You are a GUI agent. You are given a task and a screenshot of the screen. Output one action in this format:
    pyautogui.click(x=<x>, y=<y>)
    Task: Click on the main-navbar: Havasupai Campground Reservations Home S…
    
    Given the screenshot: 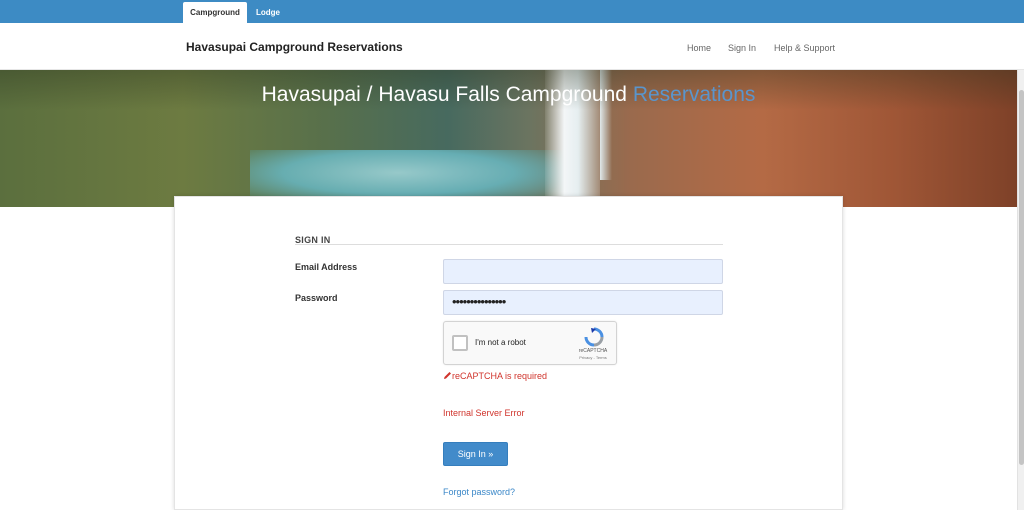 What is the action you would take?
    pyautogui.click(x=512, y=46)
    